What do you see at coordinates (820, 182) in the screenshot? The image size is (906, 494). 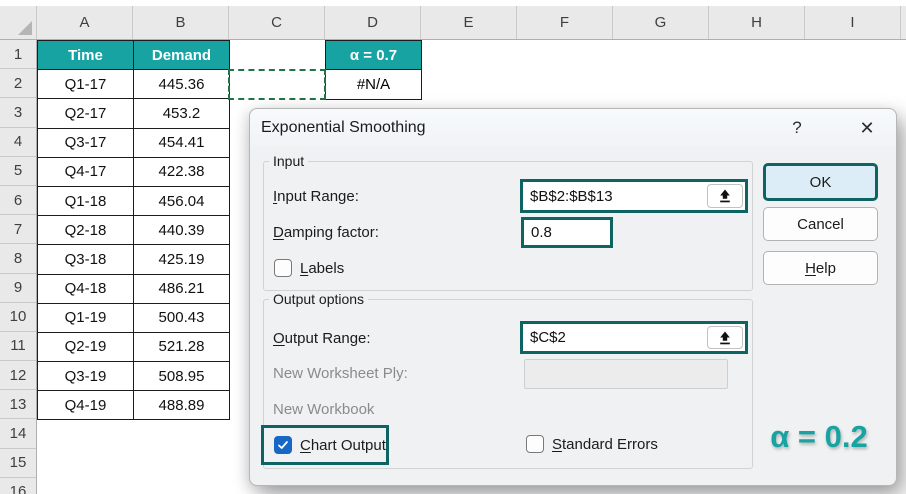 I see `ok-button: OK` at bounding box center [820, 182].